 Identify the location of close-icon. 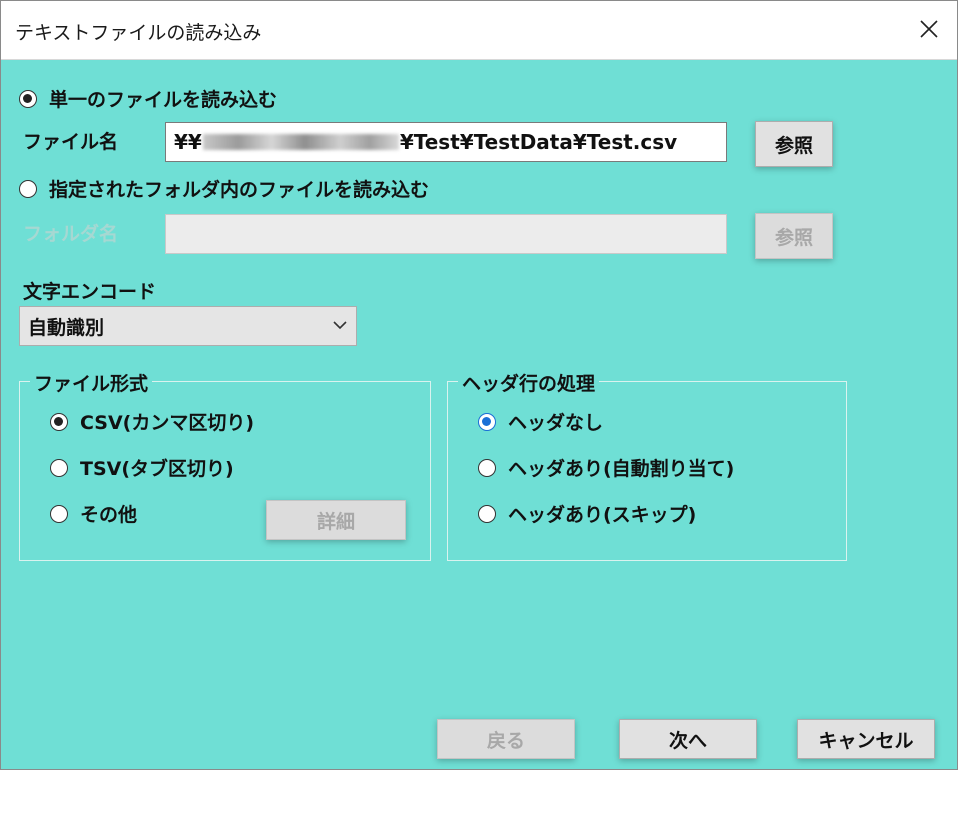
(929, 29).